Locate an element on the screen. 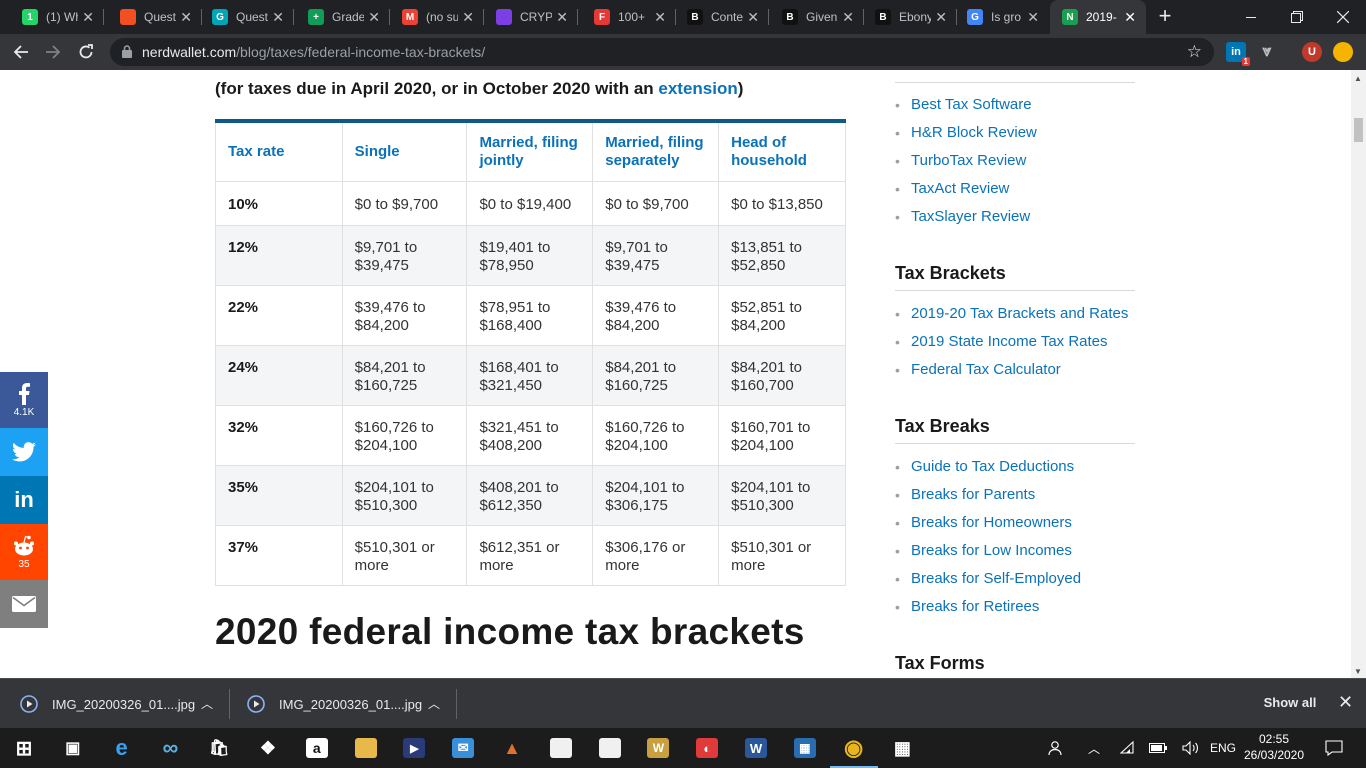 This screenshot has width=1366, height=768. facebook-icon is located at coordinates (24, 393).